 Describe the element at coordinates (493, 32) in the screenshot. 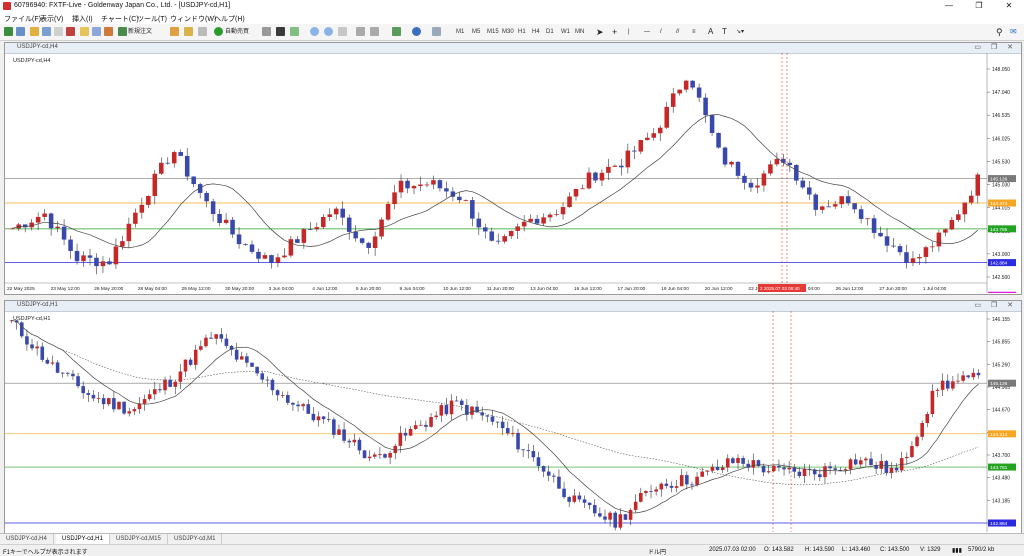

I see `tf-m15: M15` at that location.